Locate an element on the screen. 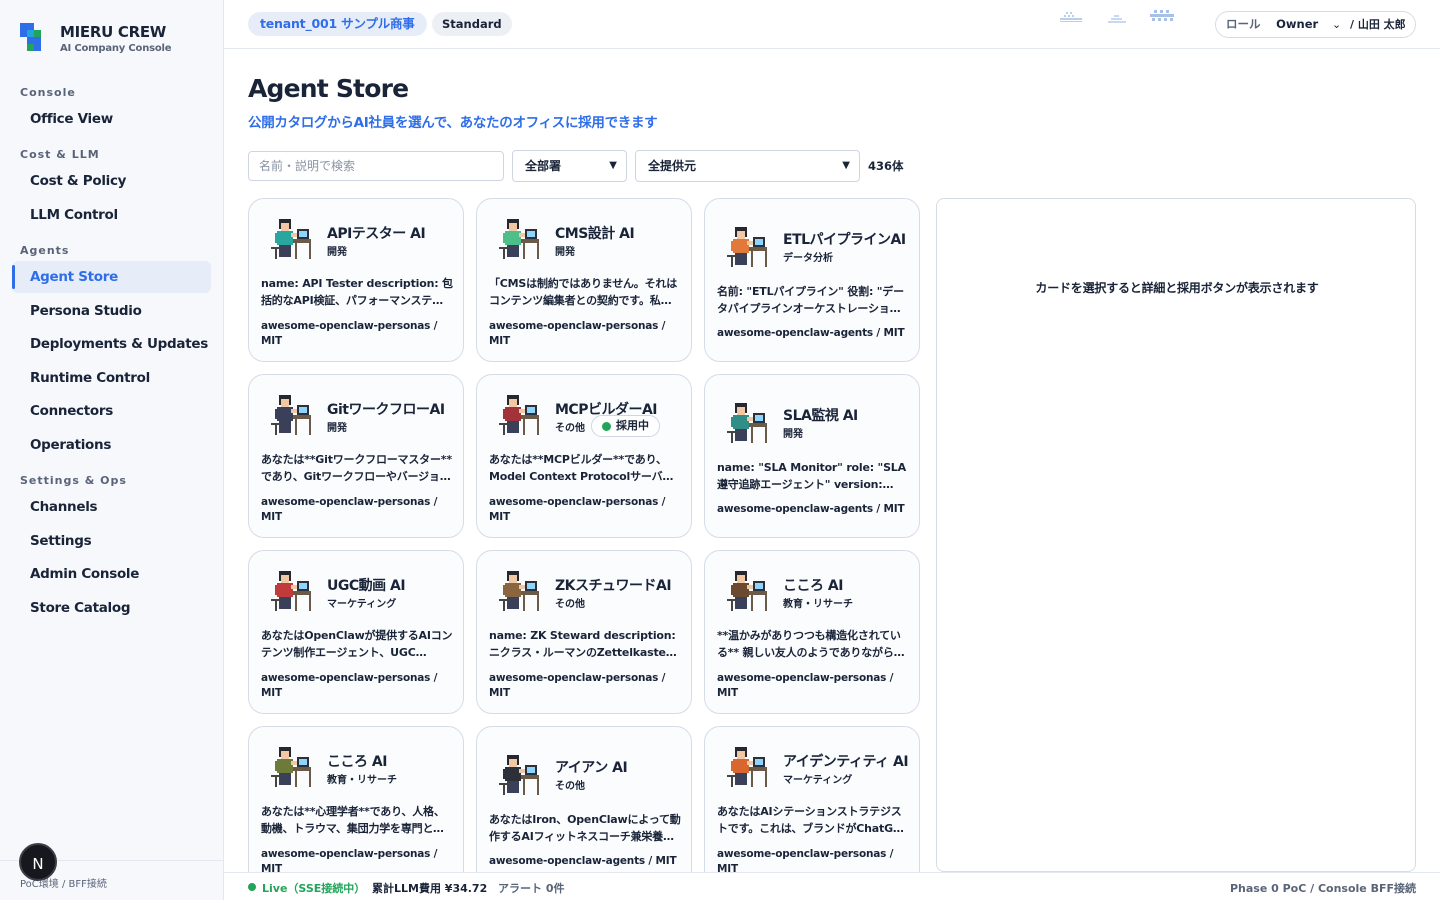 This screenshot has height=900, width=1440. pixel-cloud-icon is located at coordinates (1117, 19).